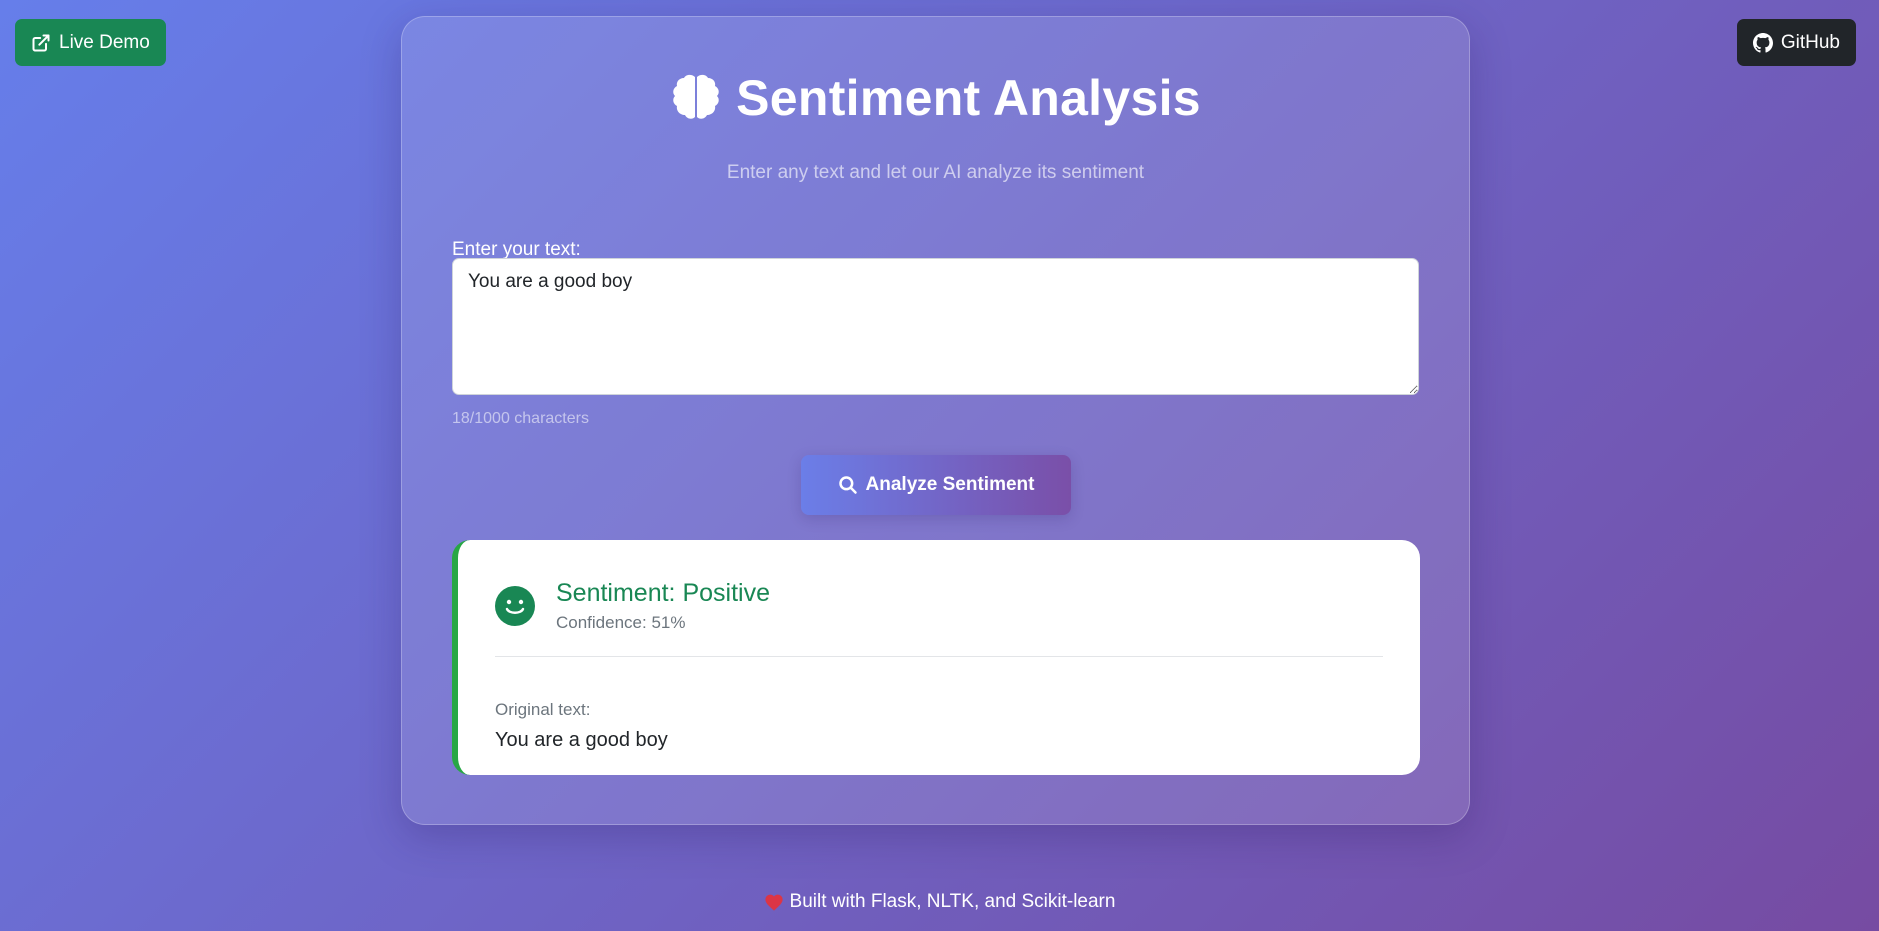  What do you see at coordinates (543, 709) in the screenshot?
I see `original-text-label: Original text:` at bounding box center [543, 709].